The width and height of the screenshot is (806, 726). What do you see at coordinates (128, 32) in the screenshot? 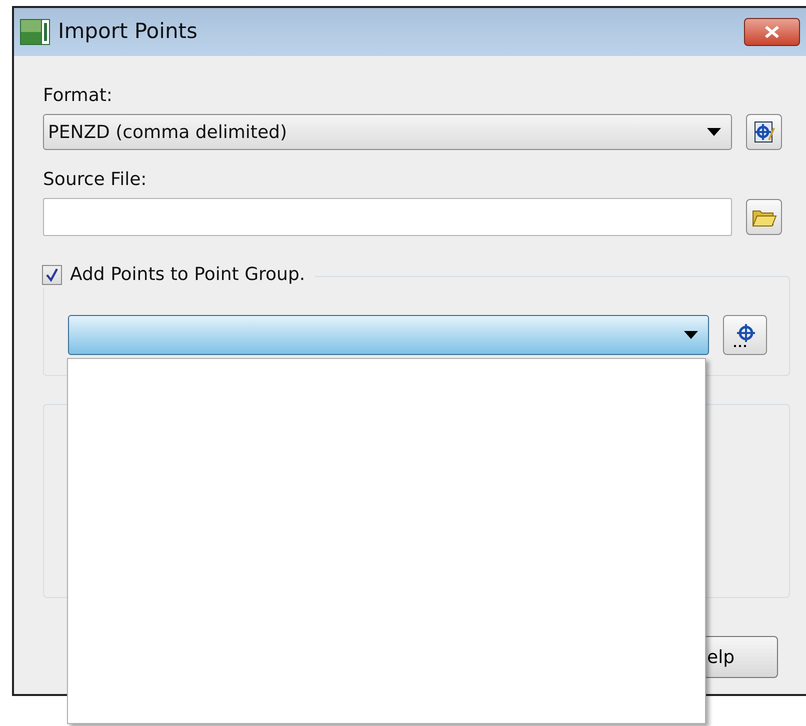
I see `window-title: Import Points` at bounding box center [128, 32].